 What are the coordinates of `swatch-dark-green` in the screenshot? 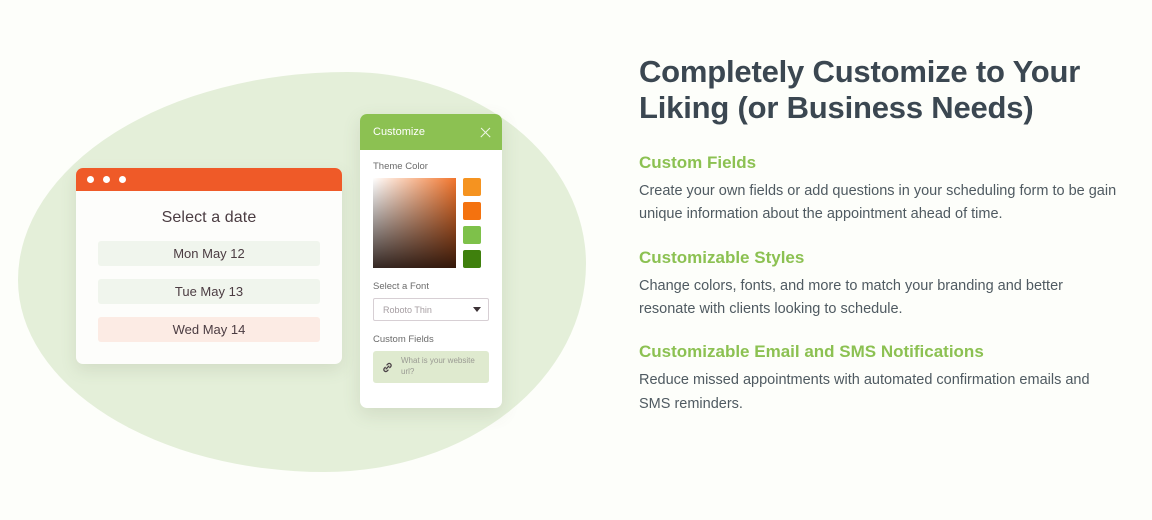 It's located at (472, 259).